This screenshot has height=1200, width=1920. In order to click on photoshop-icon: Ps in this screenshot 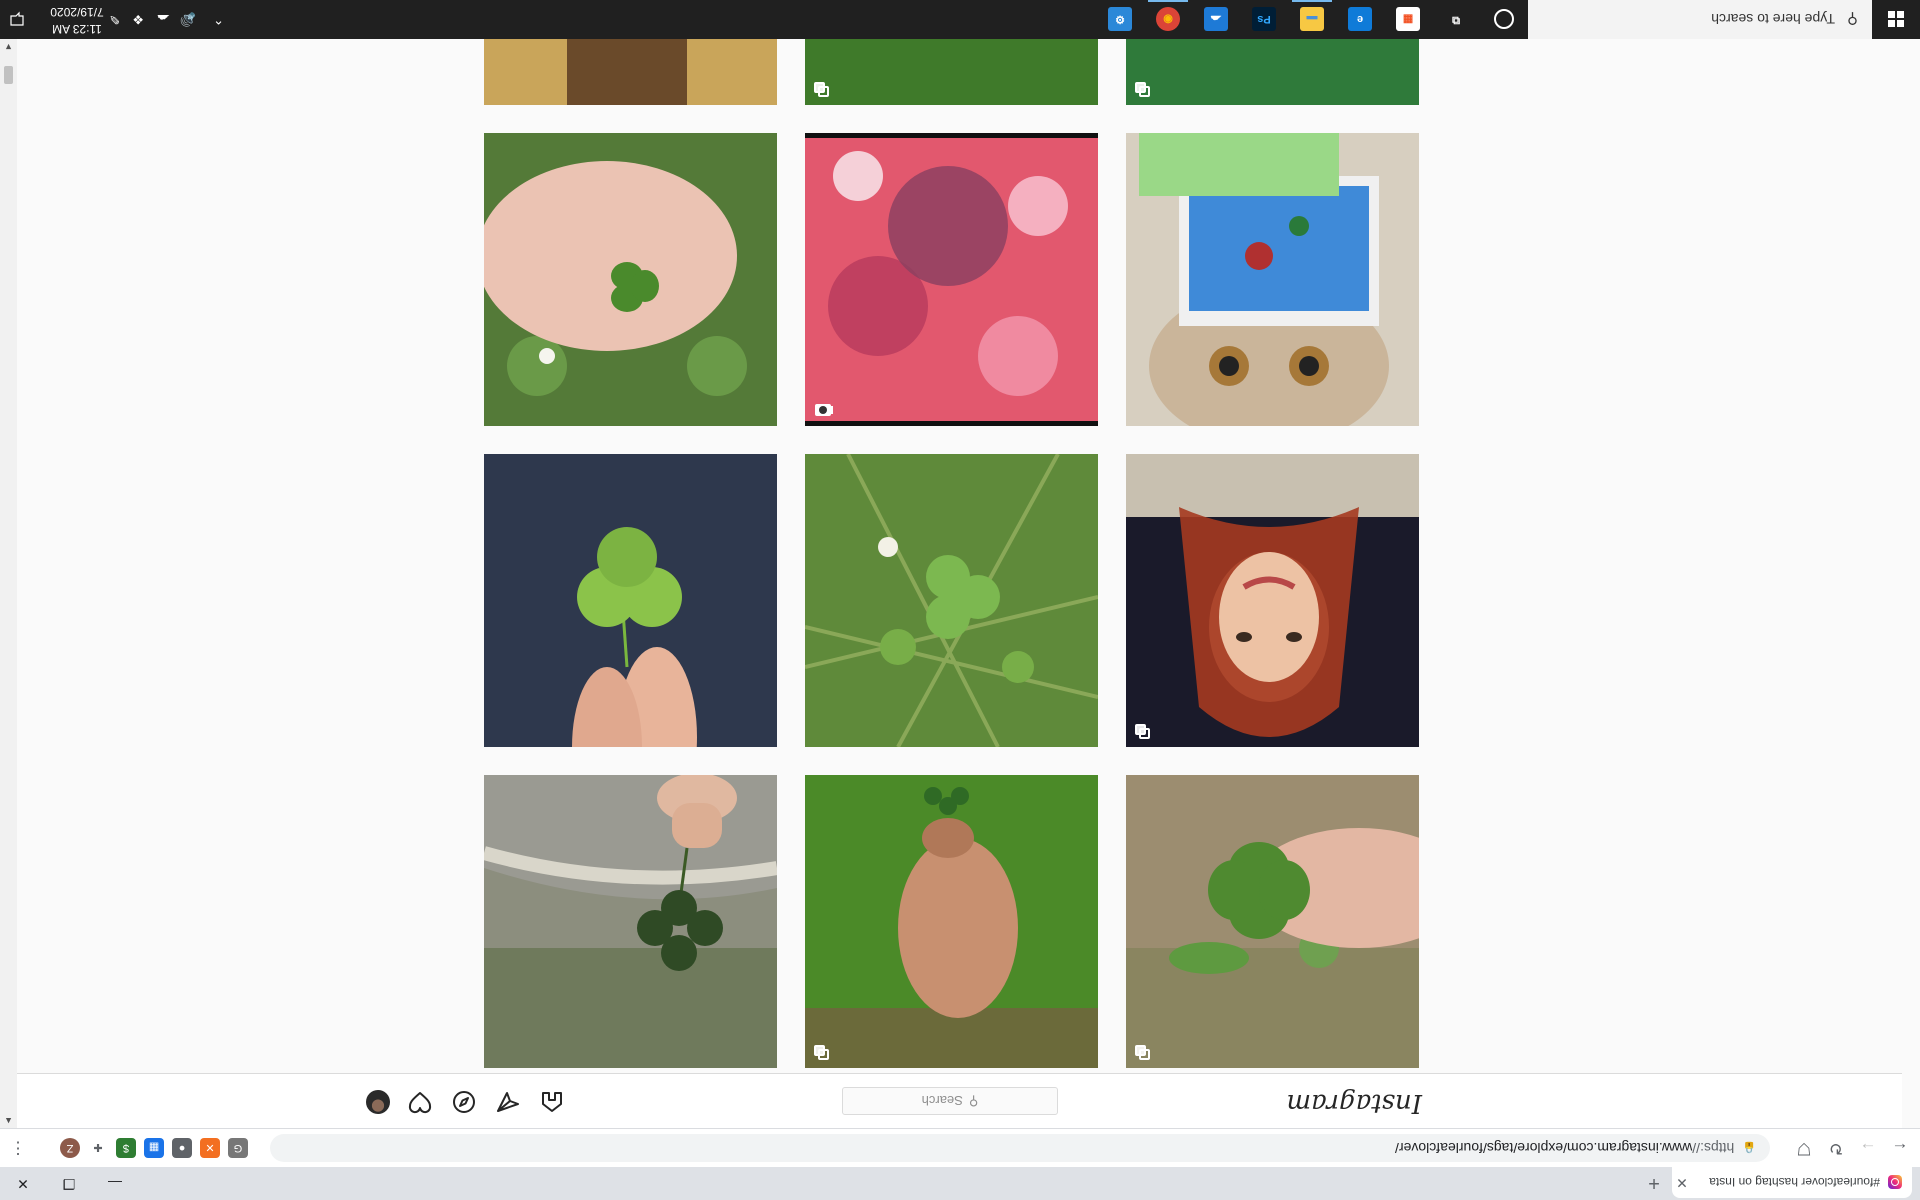, I will do `click(1264, 19)`.